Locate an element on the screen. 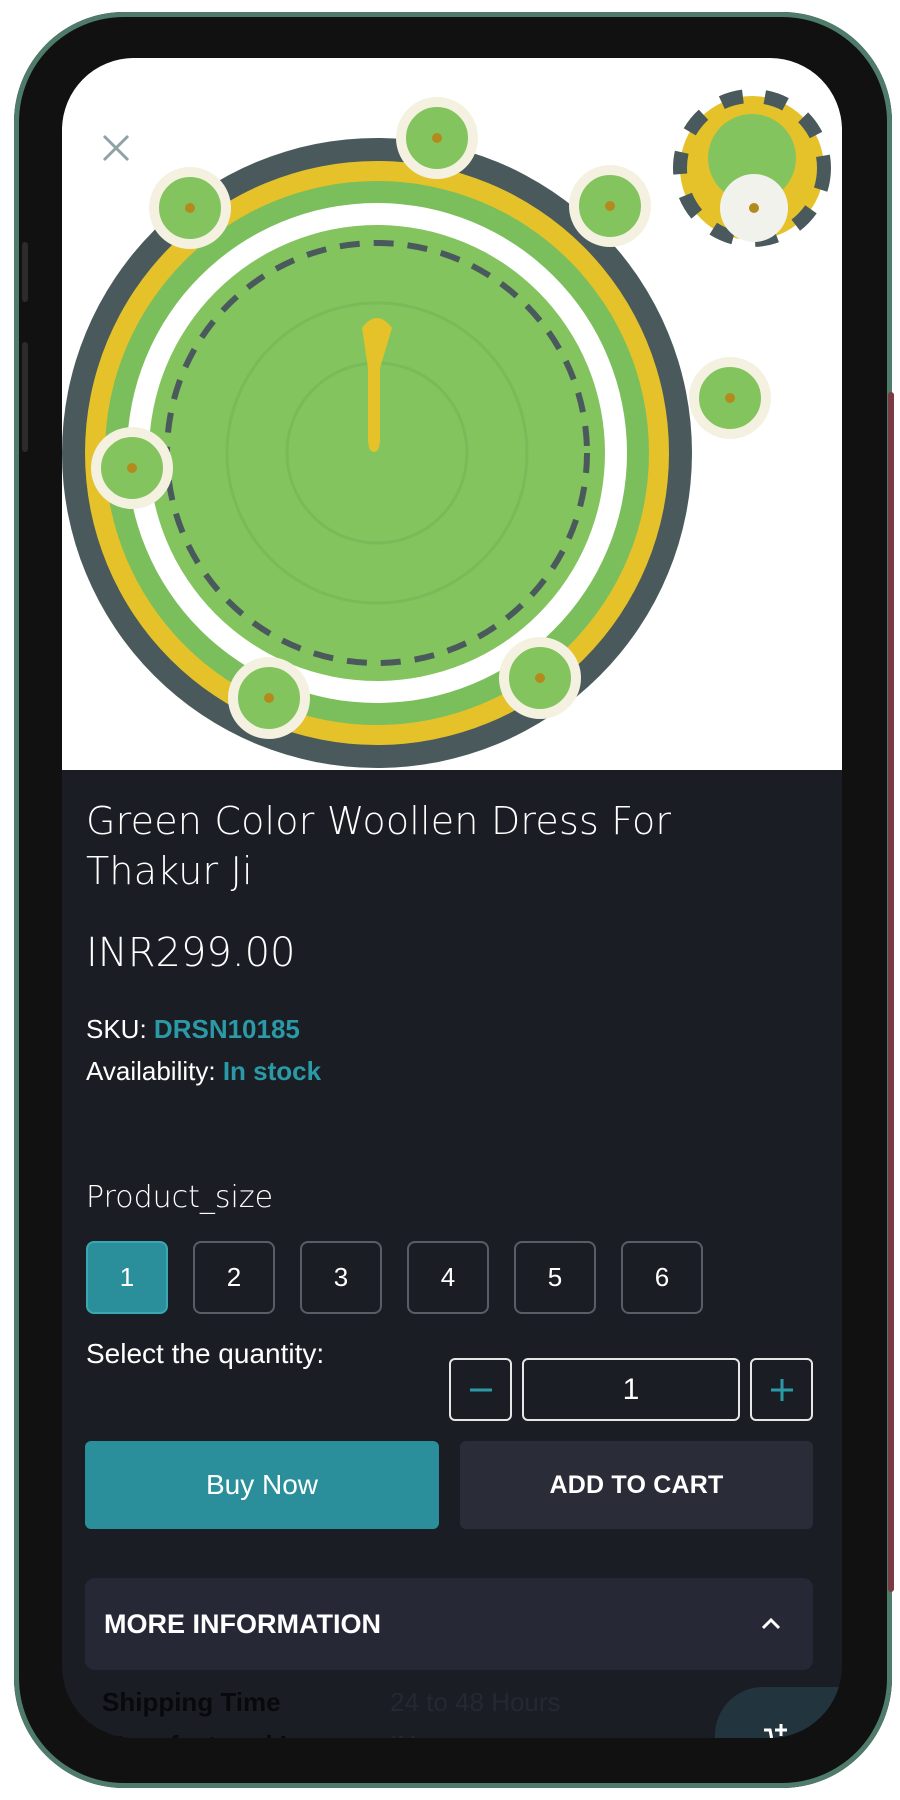 Image resolution: width=900 pixels, height=1800 pixels. minus-icon is located at coordinates (480, 1389).